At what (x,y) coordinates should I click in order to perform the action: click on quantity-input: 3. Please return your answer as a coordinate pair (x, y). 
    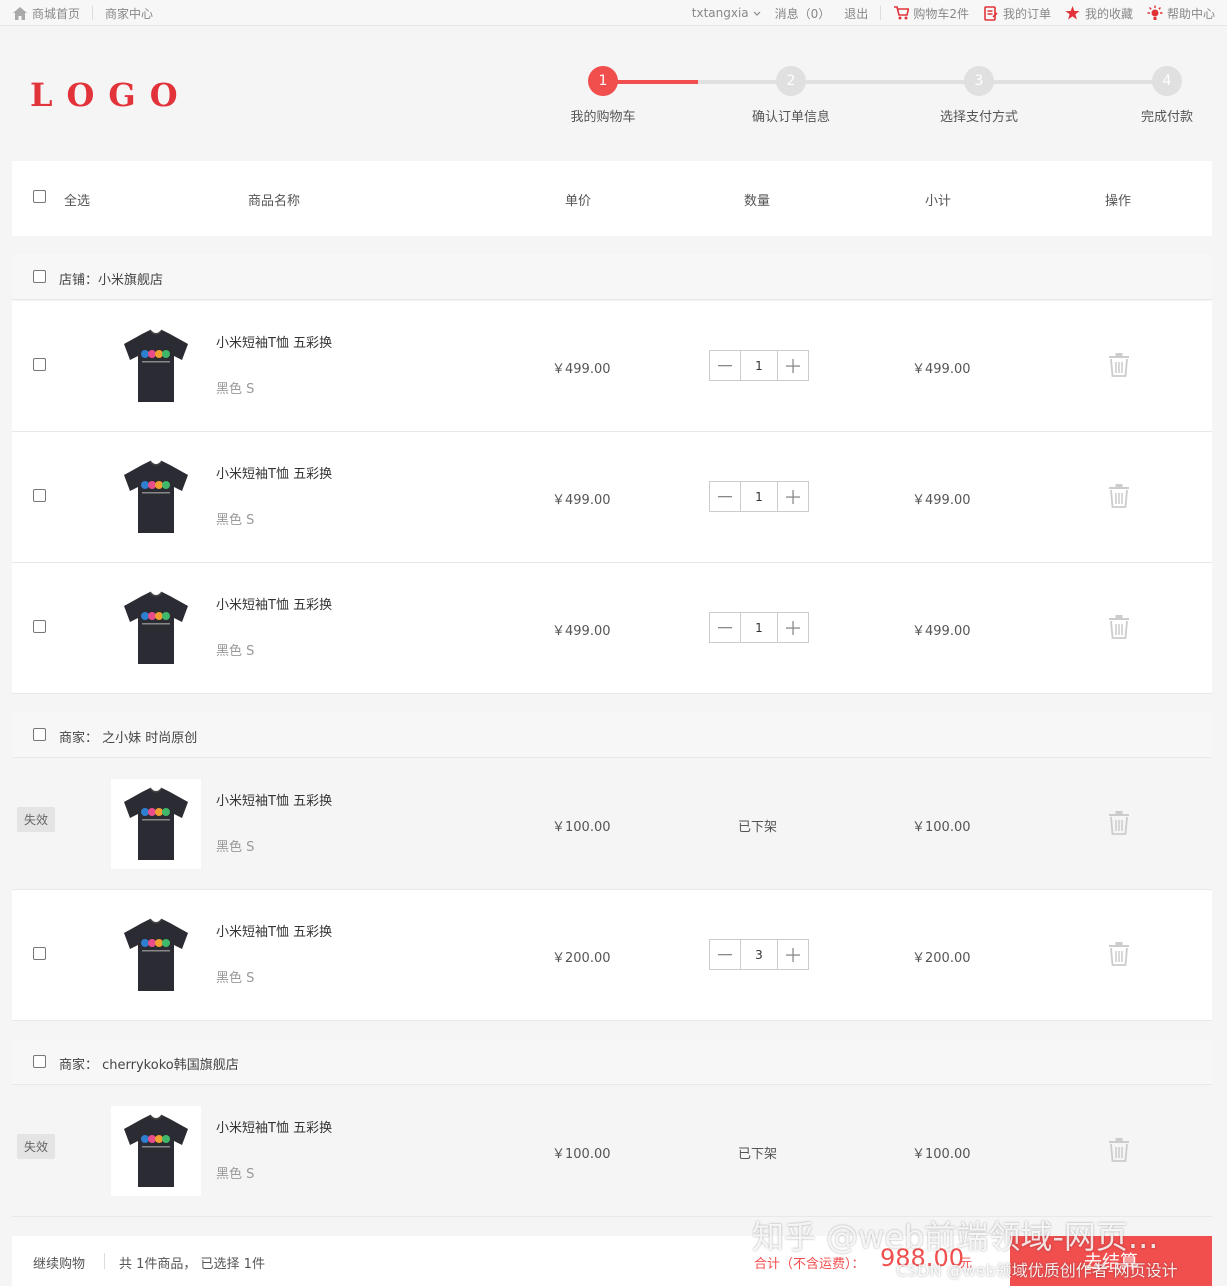
    Looking at the image, I should click on (759, 954).